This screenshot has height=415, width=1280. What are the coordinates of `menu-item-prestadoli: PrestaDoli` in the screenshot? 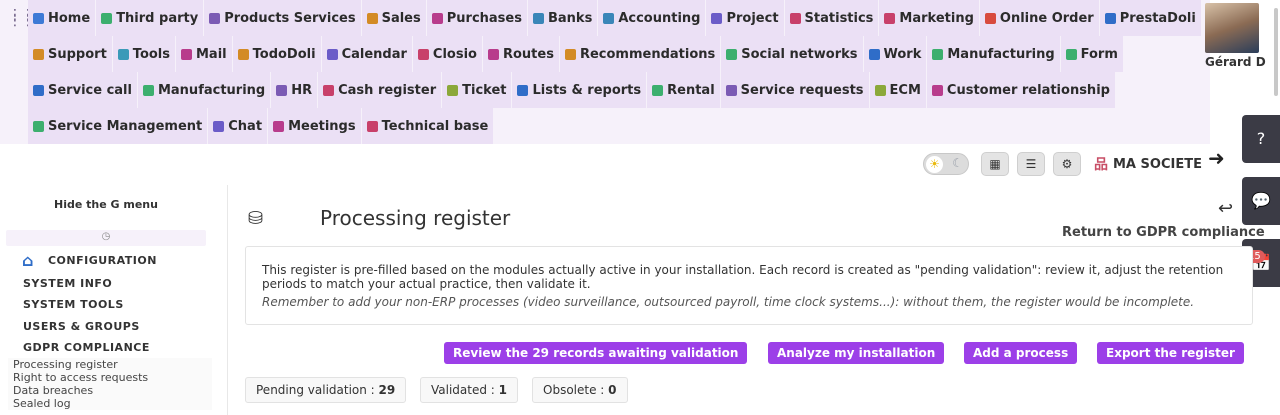 It's located at (1150, 18).